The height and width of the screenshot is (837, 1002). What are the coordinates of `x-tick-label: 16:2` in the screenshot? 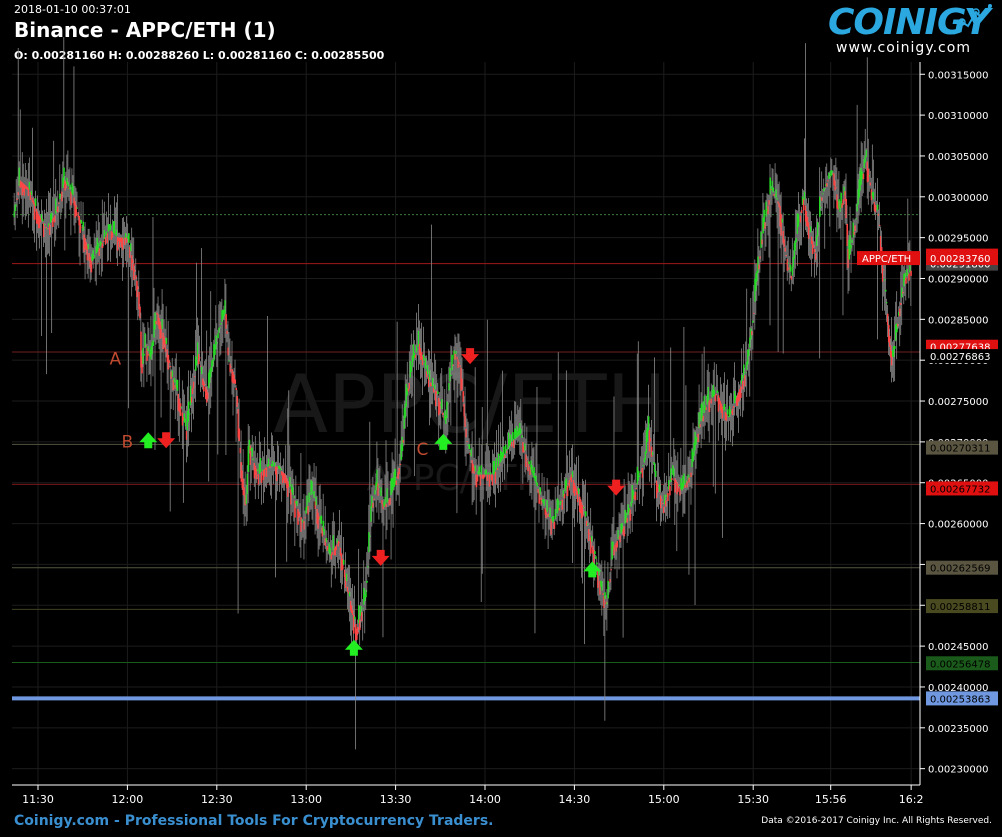 It's located at (911, 799).